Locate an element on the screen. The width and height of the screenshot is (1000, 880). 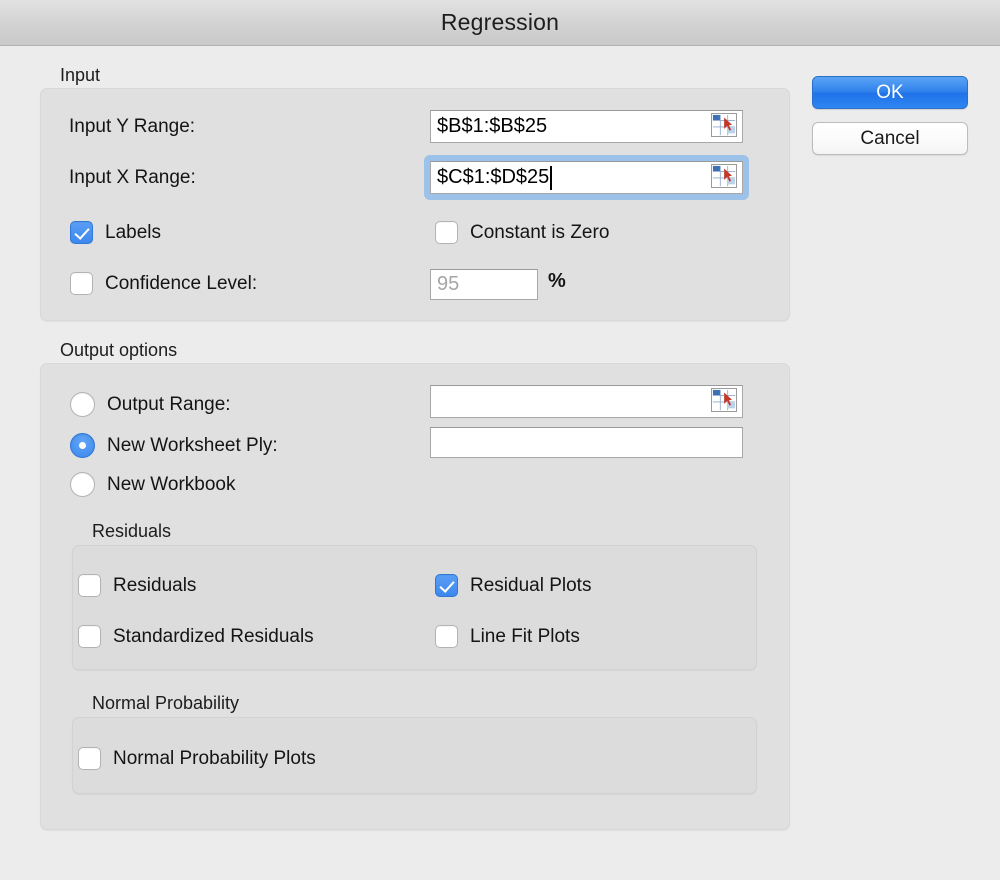
line-fit-plots-checkbox-label: Line Fit Plots is located at coordinates (525, 636).